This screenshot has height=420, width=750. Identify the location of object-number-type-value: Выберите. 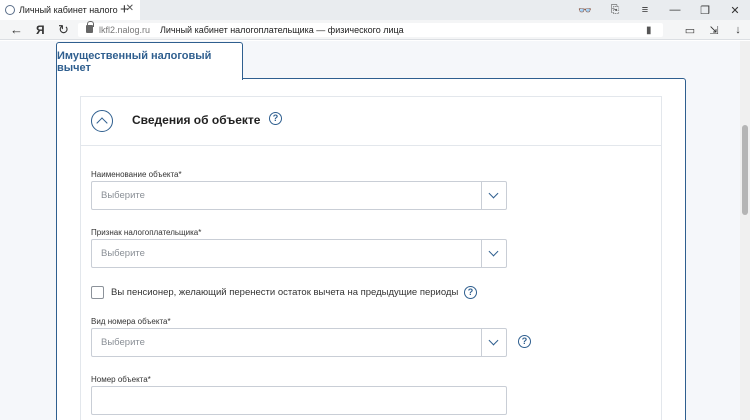
(123, 342).